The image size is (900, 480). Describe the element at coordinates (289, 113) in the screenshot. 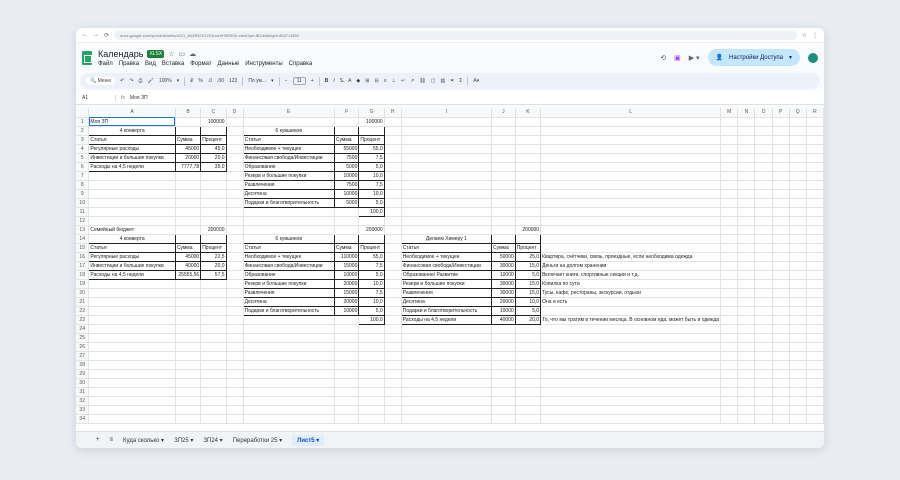

I see `column-header: E` at that location.